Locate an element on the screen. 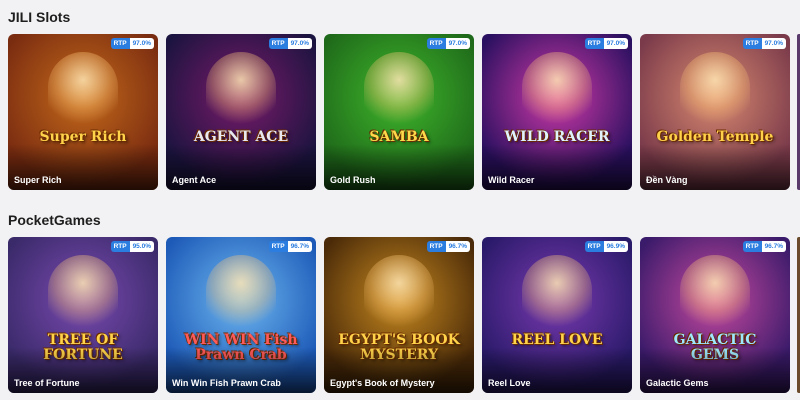  game-logo: AGENT ACE is located at coordinates (241, 137).